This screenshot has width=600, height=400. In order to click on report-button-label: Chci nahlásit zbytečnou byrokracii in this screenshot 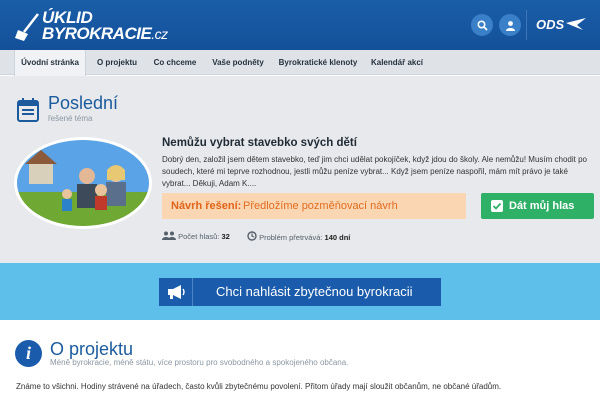, I will do `click(314, 291)`.